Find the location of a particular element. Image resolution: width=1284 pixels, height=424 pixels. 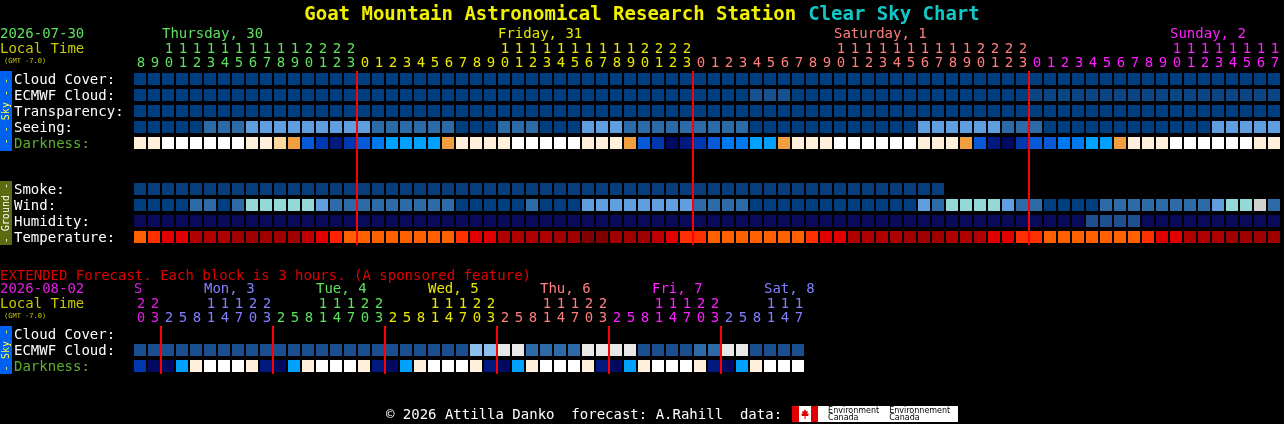

section-bar: - - Sky - - is located at coordinates (6, 111).